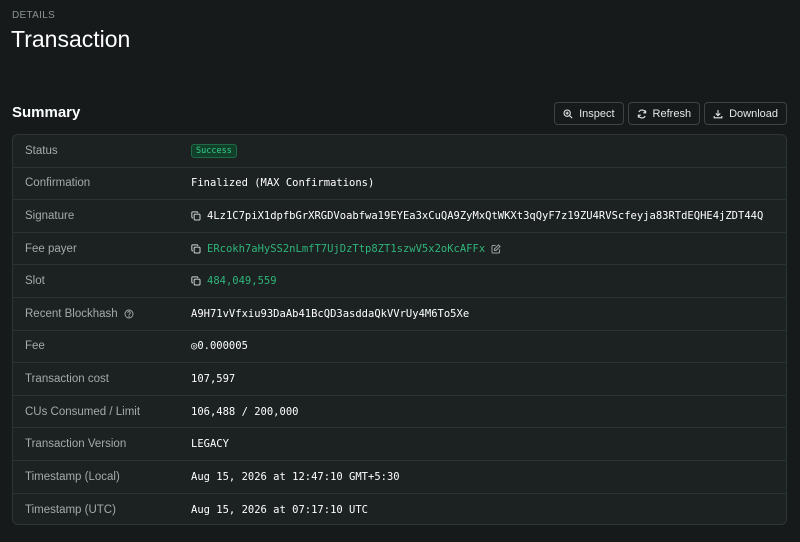  I want to click on fee-label: Fee, so click(35, 346).